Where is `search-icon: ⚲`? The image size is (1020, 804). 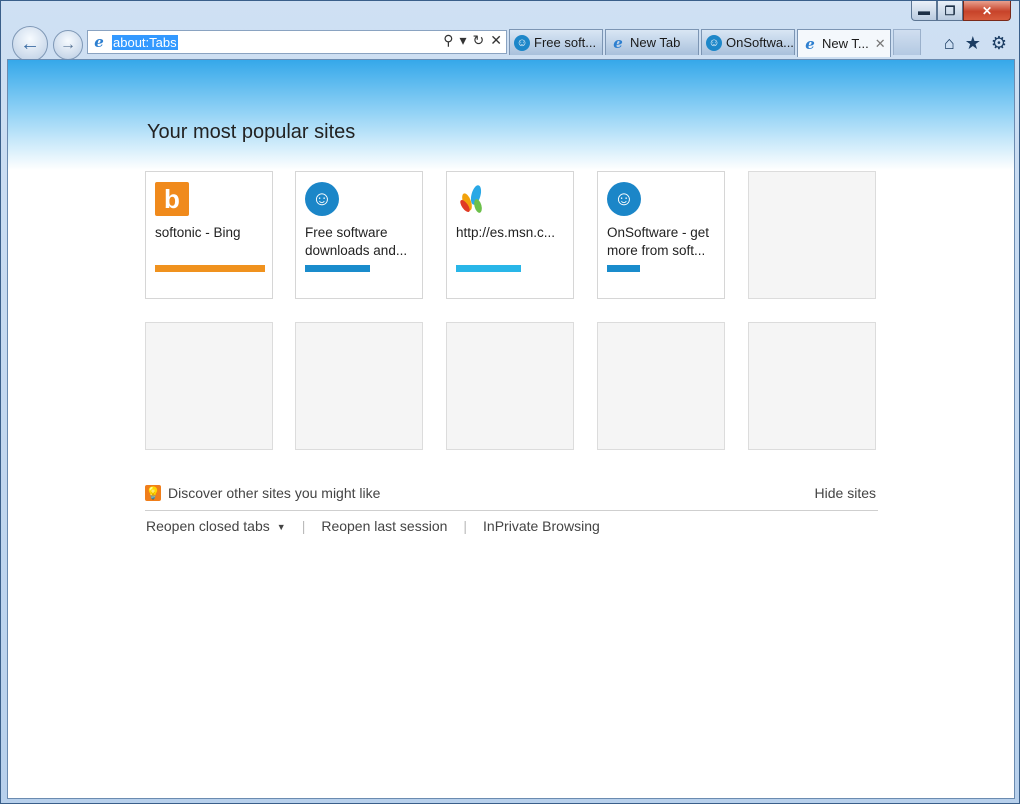
search-icon: ⚲ is located at coordinates (448, 40).